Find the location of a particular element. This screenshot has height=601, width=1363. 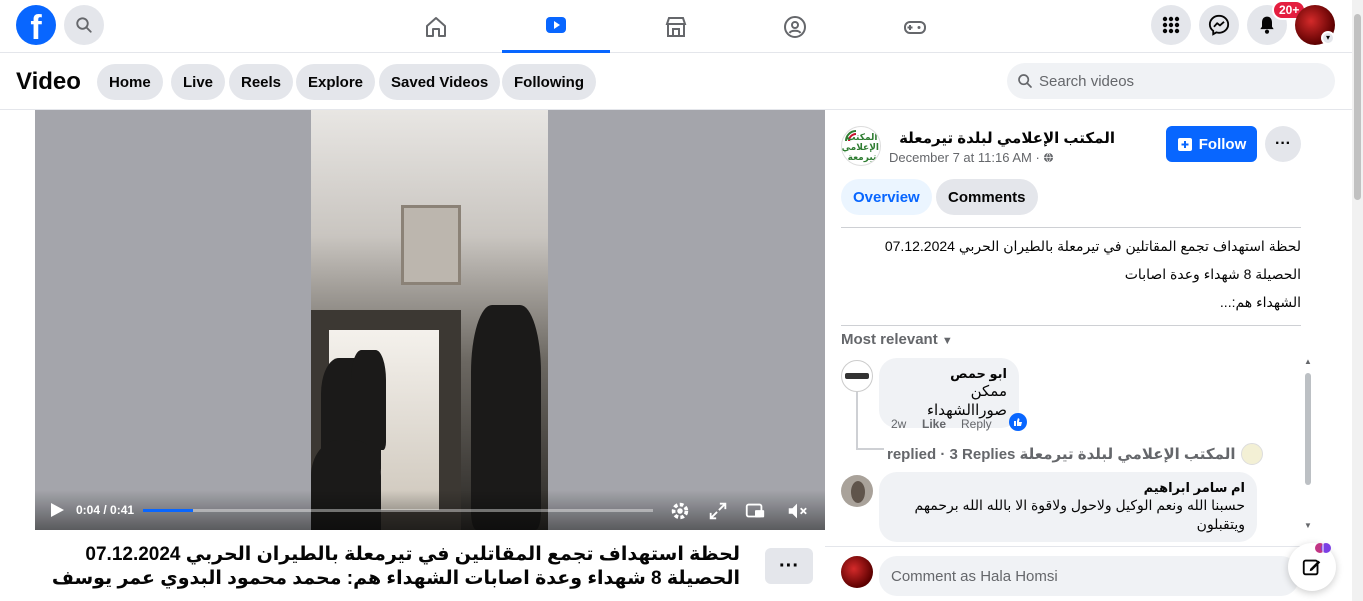

video-progress-bar is located at coordinates (398, 510).